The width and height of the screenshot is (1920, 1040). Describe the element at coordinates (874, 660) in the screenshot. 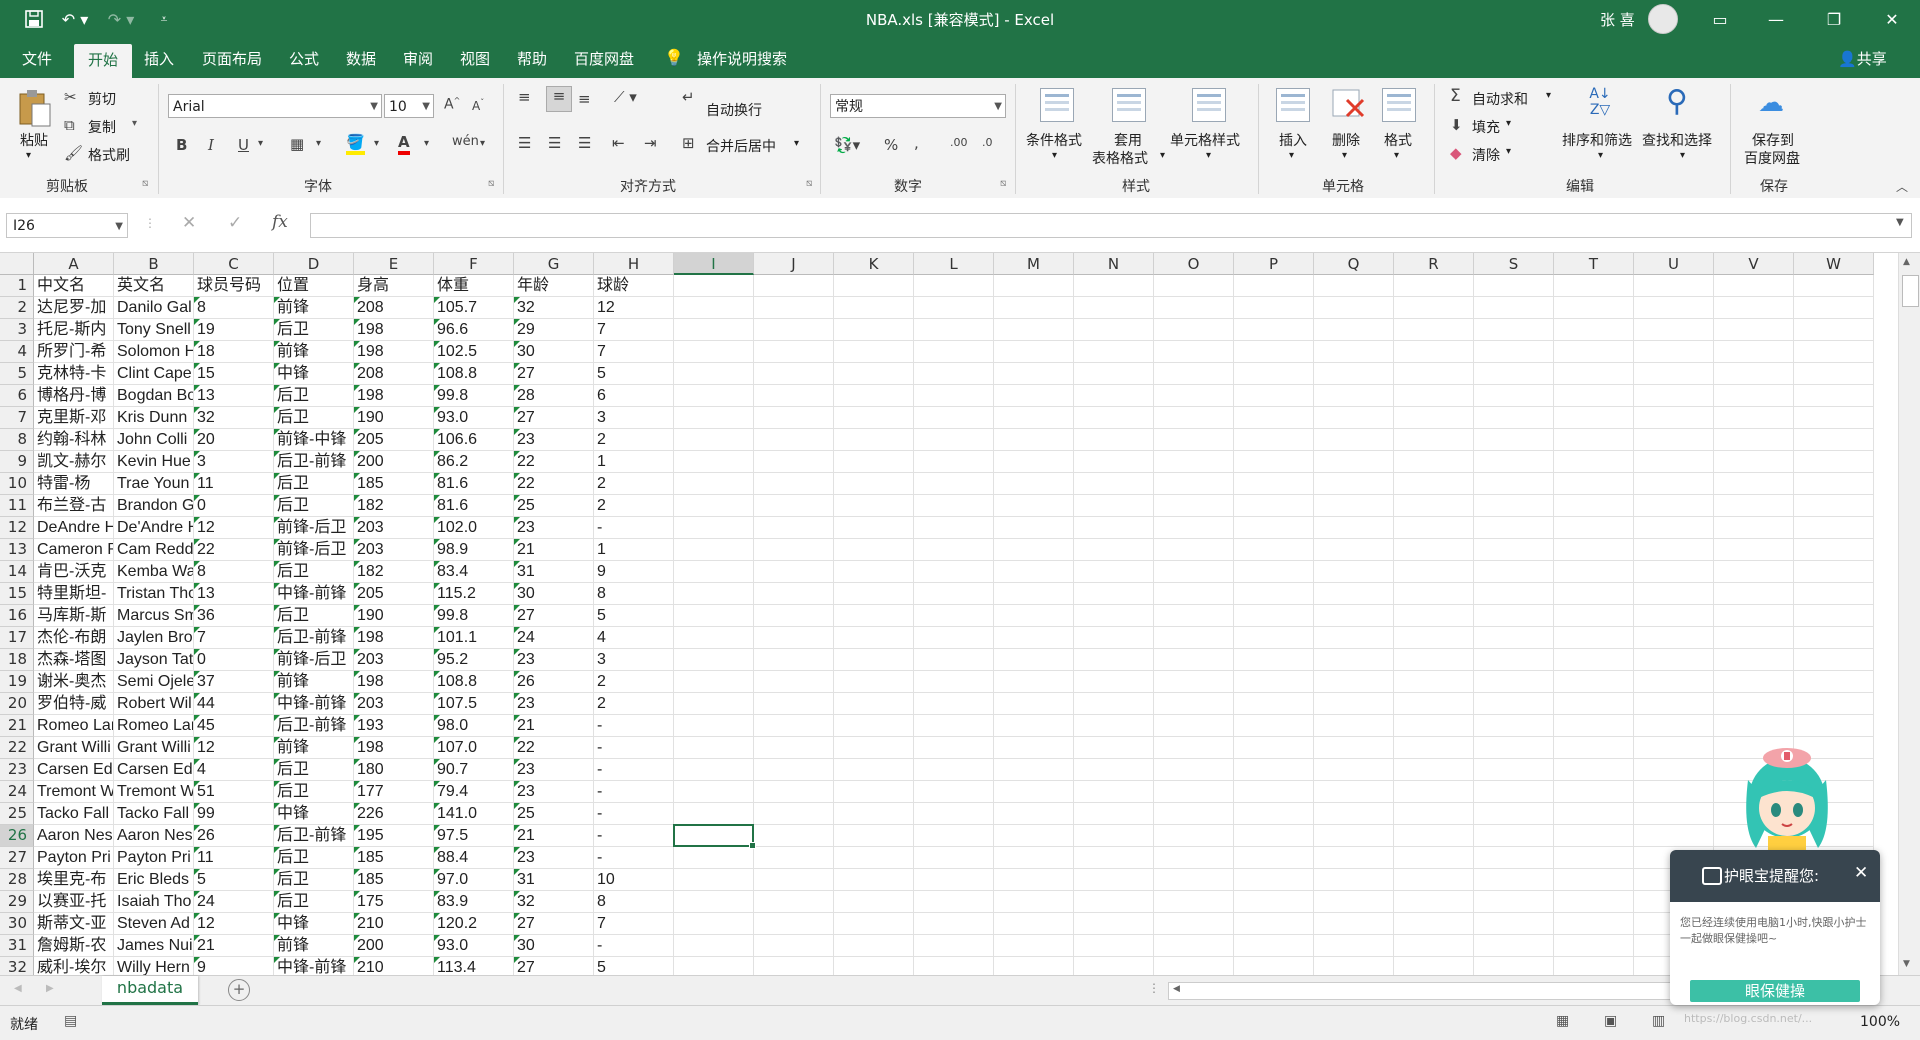

I see `cell-K18` at that location.